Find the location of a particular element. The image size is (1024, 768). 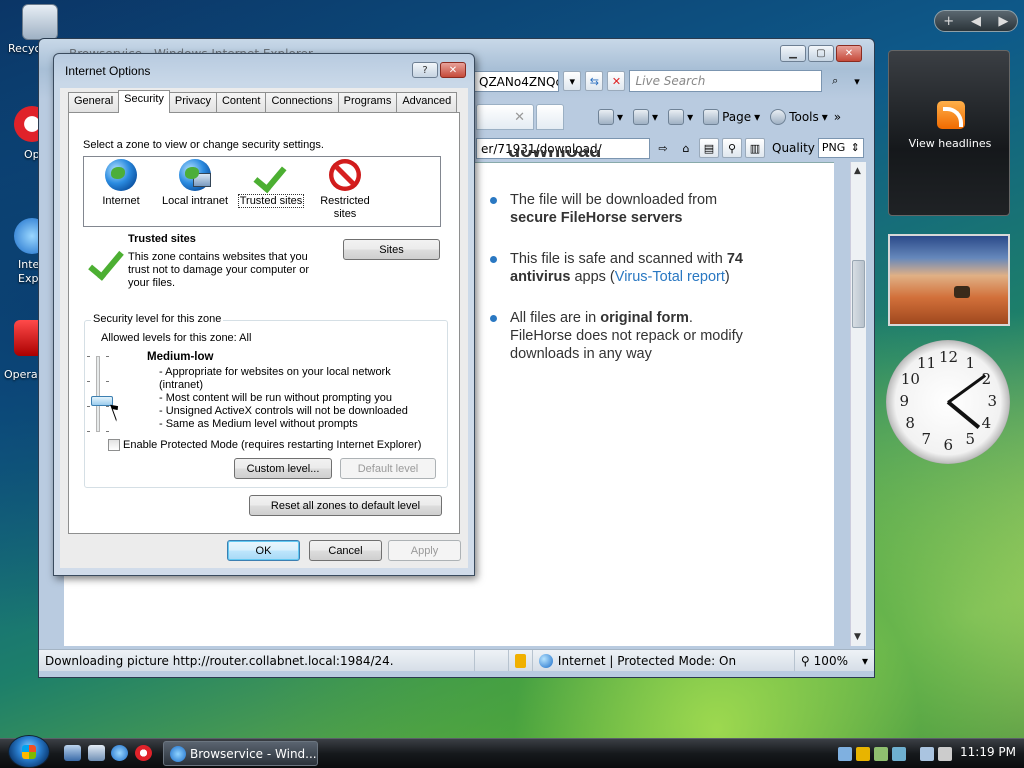

start-button is located at coordinates (29, 751).